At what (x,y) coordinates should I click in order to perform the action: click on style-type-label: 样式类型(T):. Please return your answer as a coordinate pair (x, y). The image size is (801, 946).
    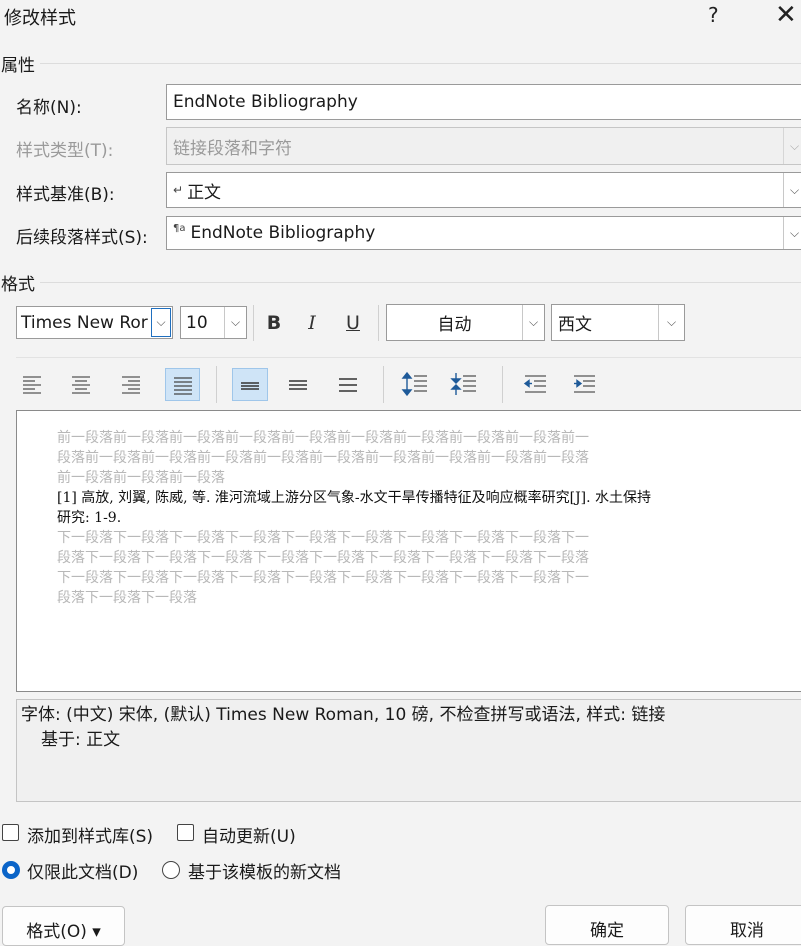
    Looking at the image, I should click on (65, 151).